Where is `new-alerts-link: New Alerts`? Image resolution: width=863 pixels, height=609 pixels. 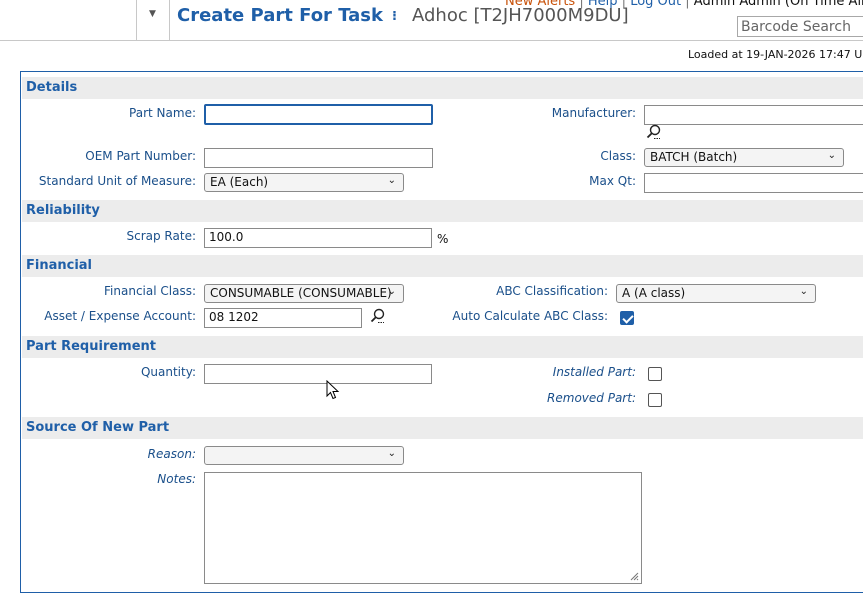 new-alerts-link: New Alerts is located at coordinates (540, 4).